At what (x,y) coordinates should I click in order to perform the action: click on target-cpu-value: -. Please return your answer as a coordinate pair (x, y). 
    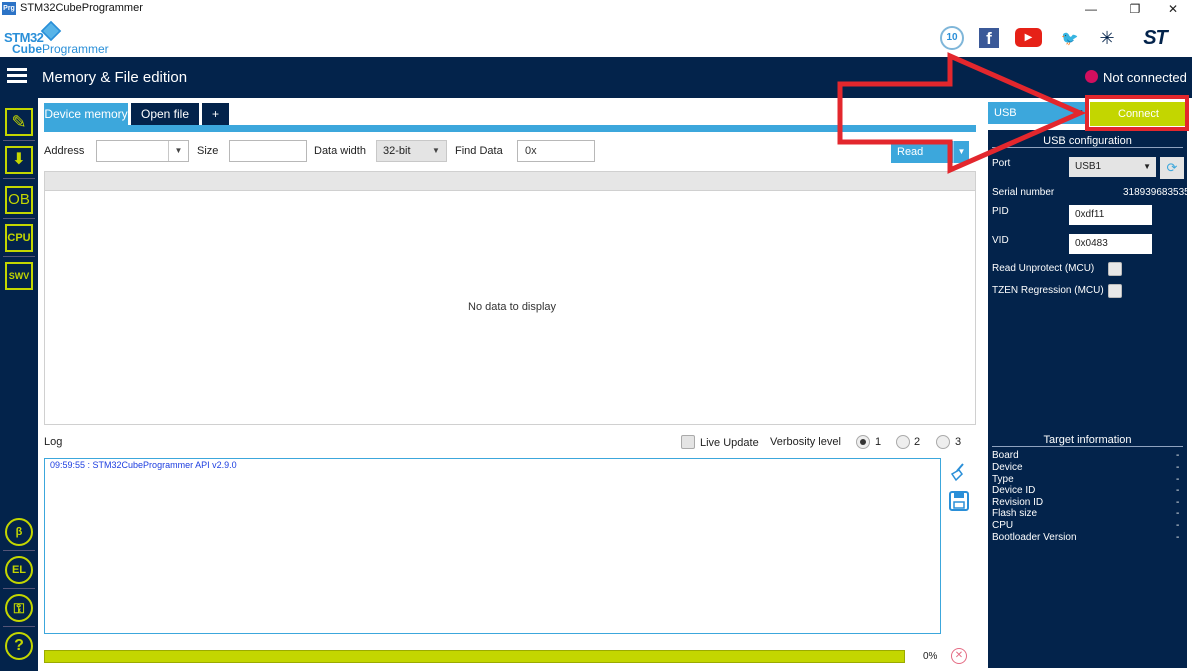
    Looking at the image, I should click on (1178, 525).